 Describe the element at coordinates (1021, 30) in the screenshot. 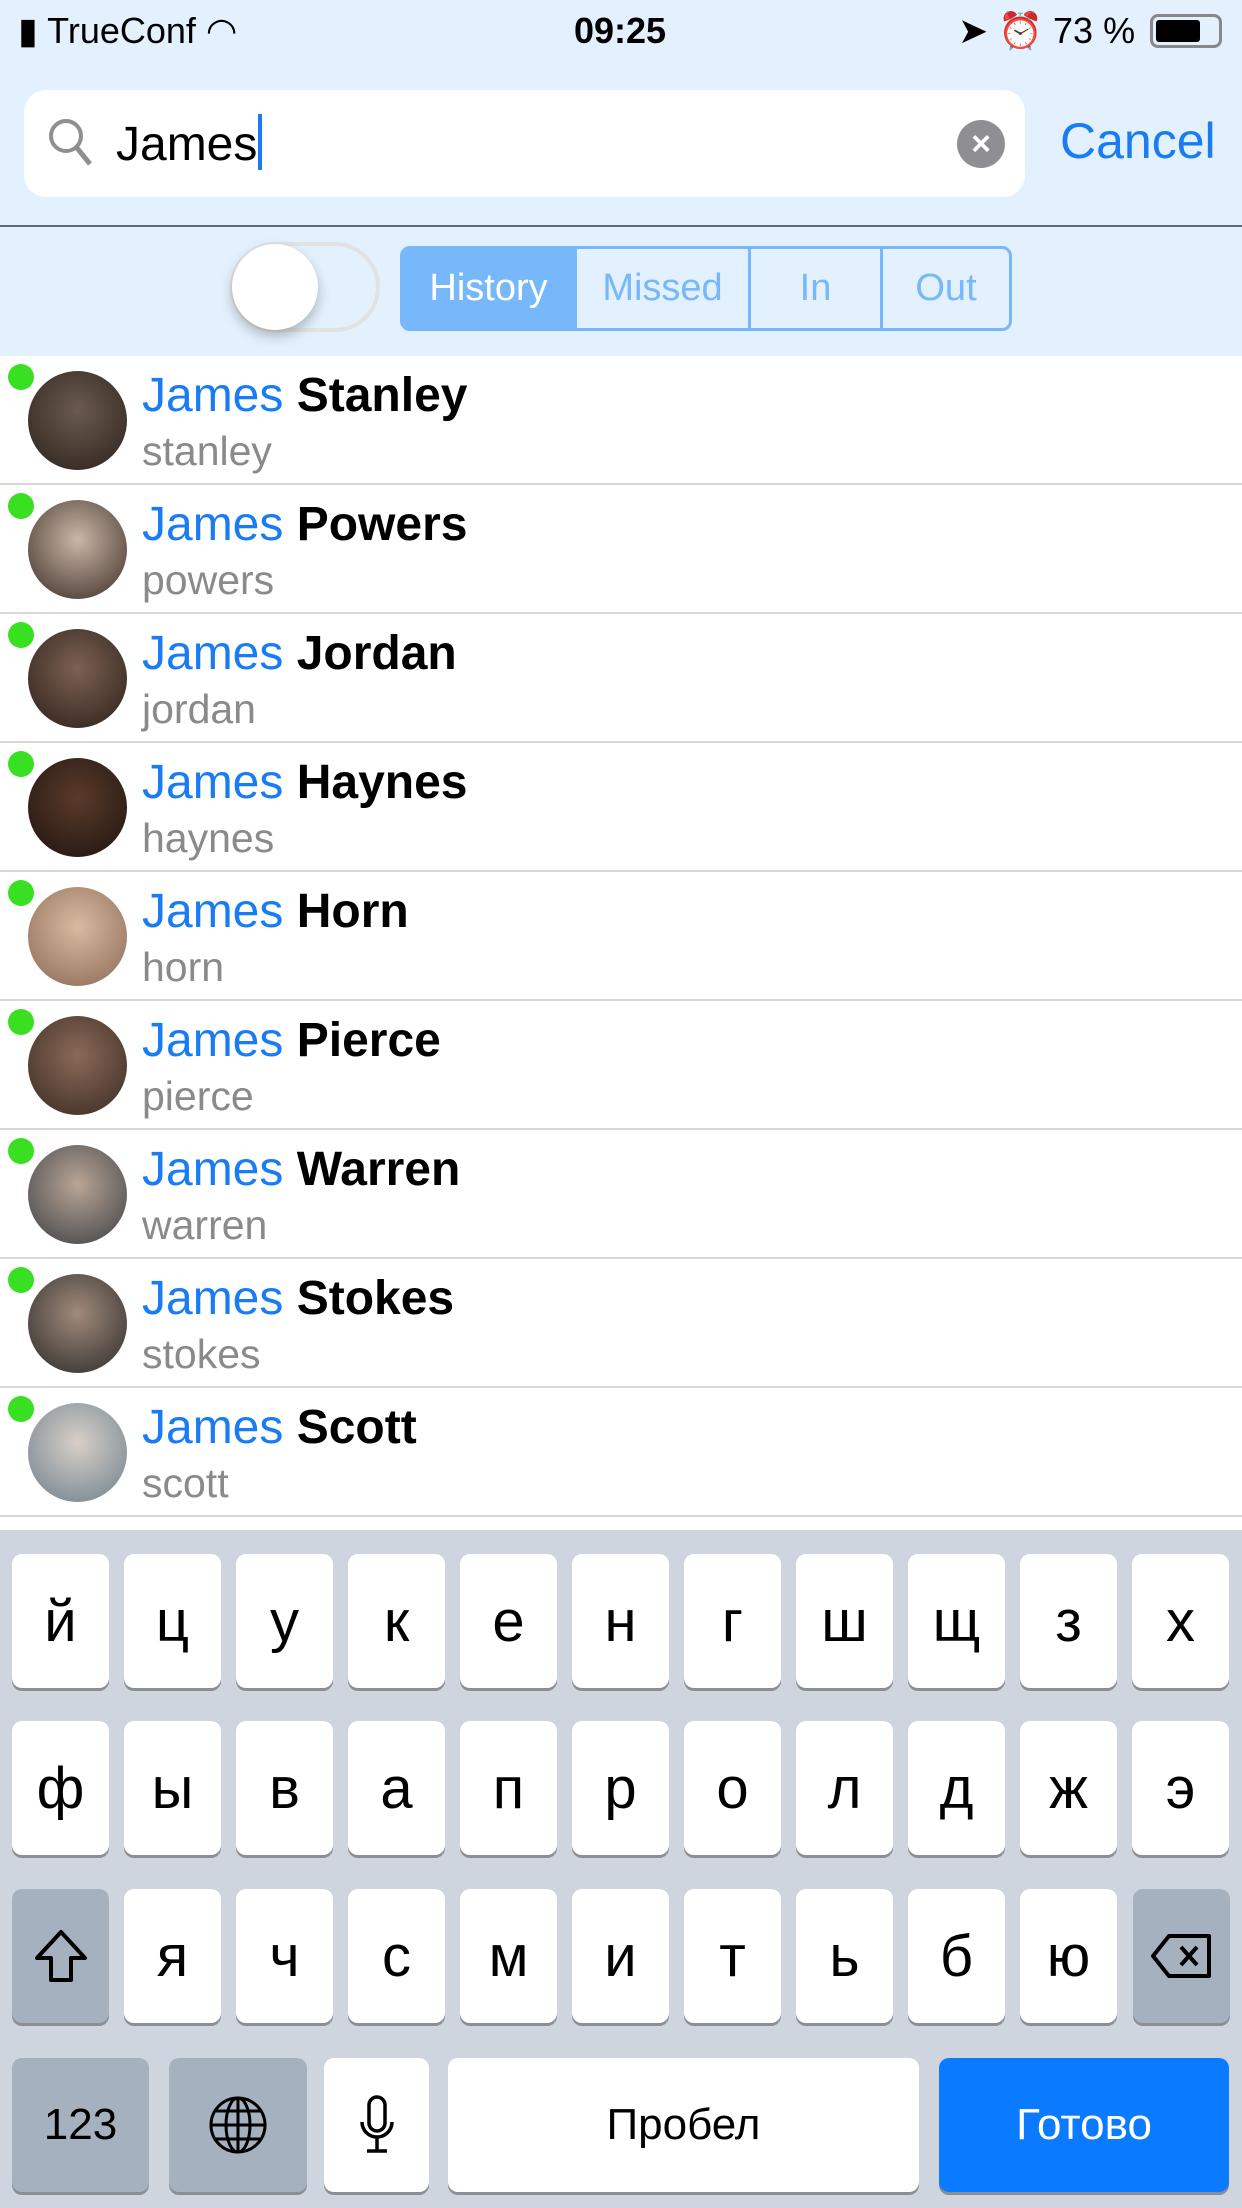

I see `alarm-icon: ⏰` at that location.